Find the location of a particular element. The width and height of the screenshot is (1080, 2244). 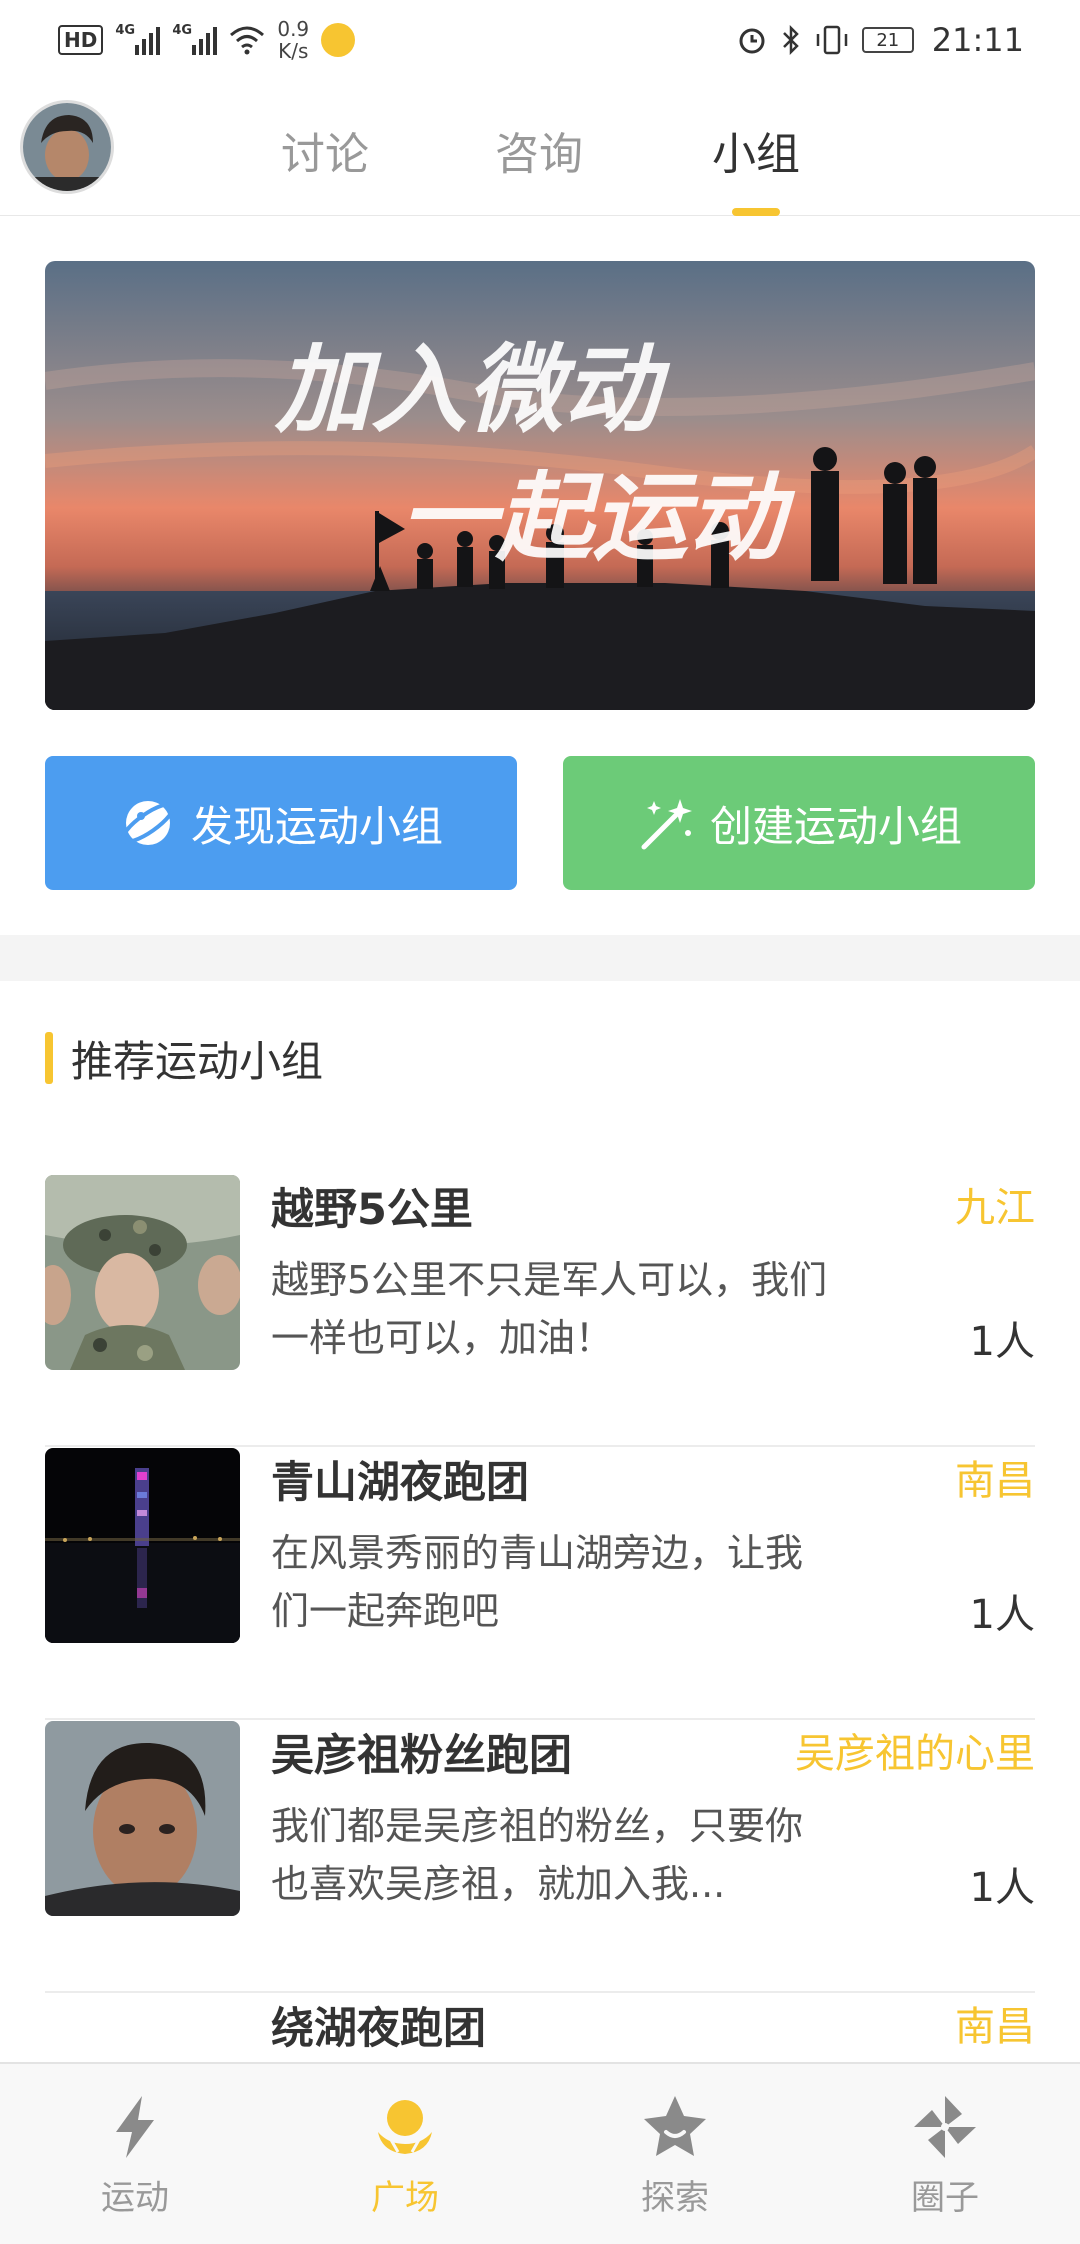

group-city: 九江 is located at coordinates (995, 1208).